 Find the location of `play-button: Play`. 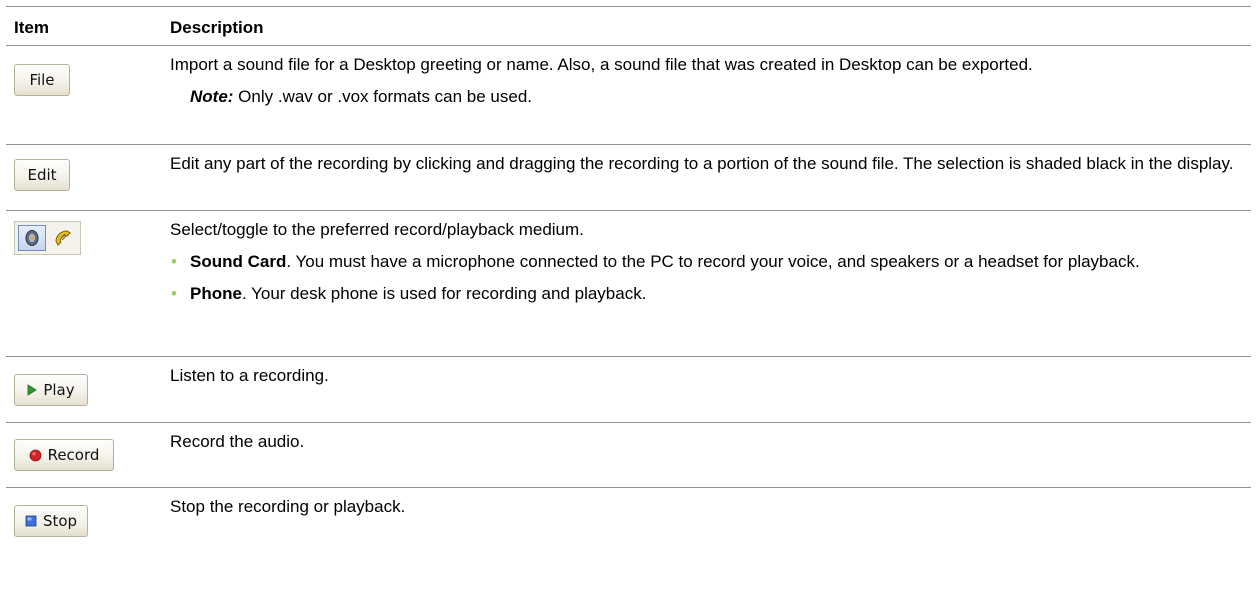

play-button: Play is located at coordinates (51, 390).